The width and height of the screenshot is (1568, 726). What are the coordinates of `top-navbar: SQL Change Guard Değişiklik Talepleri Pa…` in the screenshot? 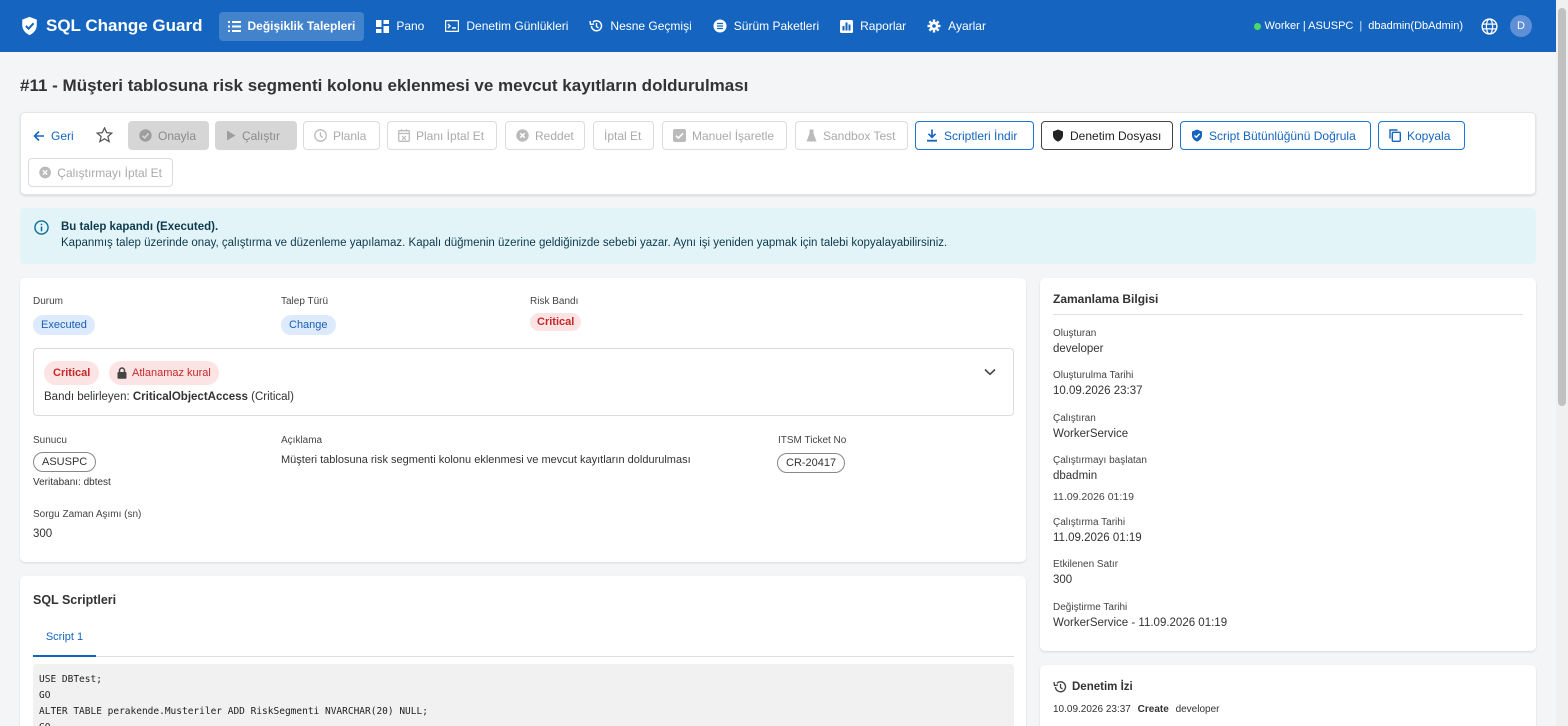 It's located at (778, 26).